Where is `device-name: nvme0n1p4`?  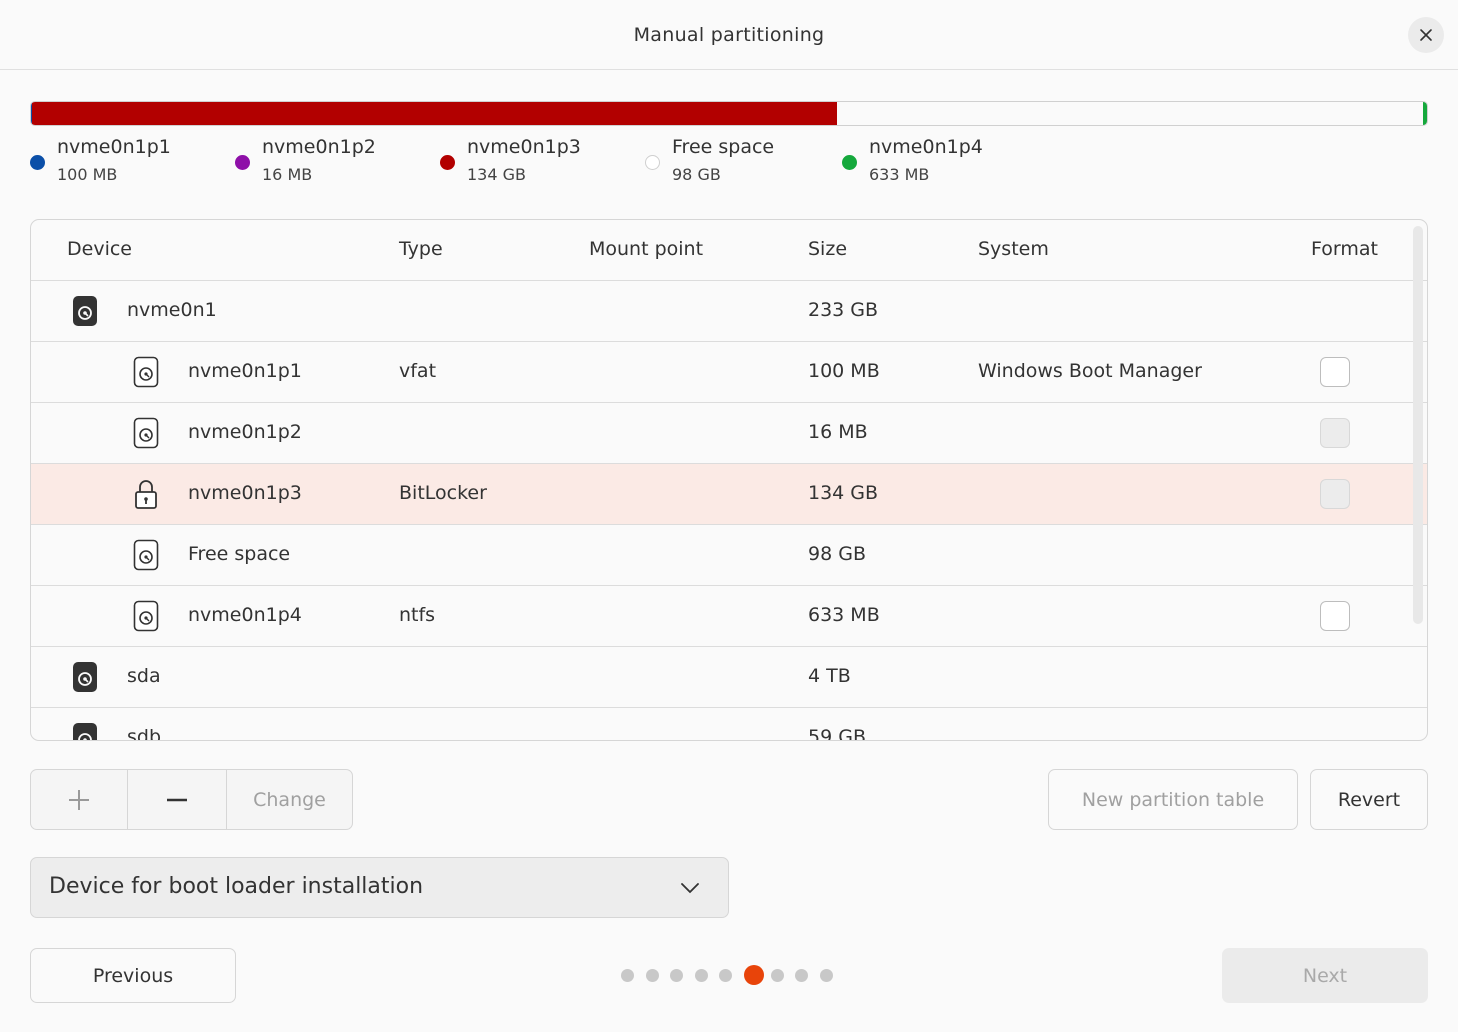 device-name: nvme0n1p4 is located at coordinates (245, 615).